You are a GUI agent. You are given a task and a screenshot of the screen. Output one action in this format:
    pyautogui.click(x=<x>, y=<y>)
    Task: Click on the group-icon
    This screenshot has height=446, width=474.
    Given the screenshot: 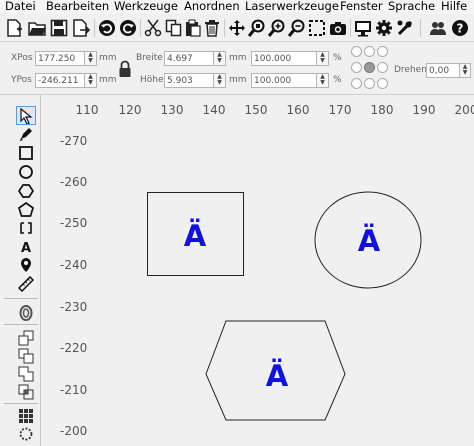 What is the action you would take?
    pyautogui.click(x=26, y=337)
    